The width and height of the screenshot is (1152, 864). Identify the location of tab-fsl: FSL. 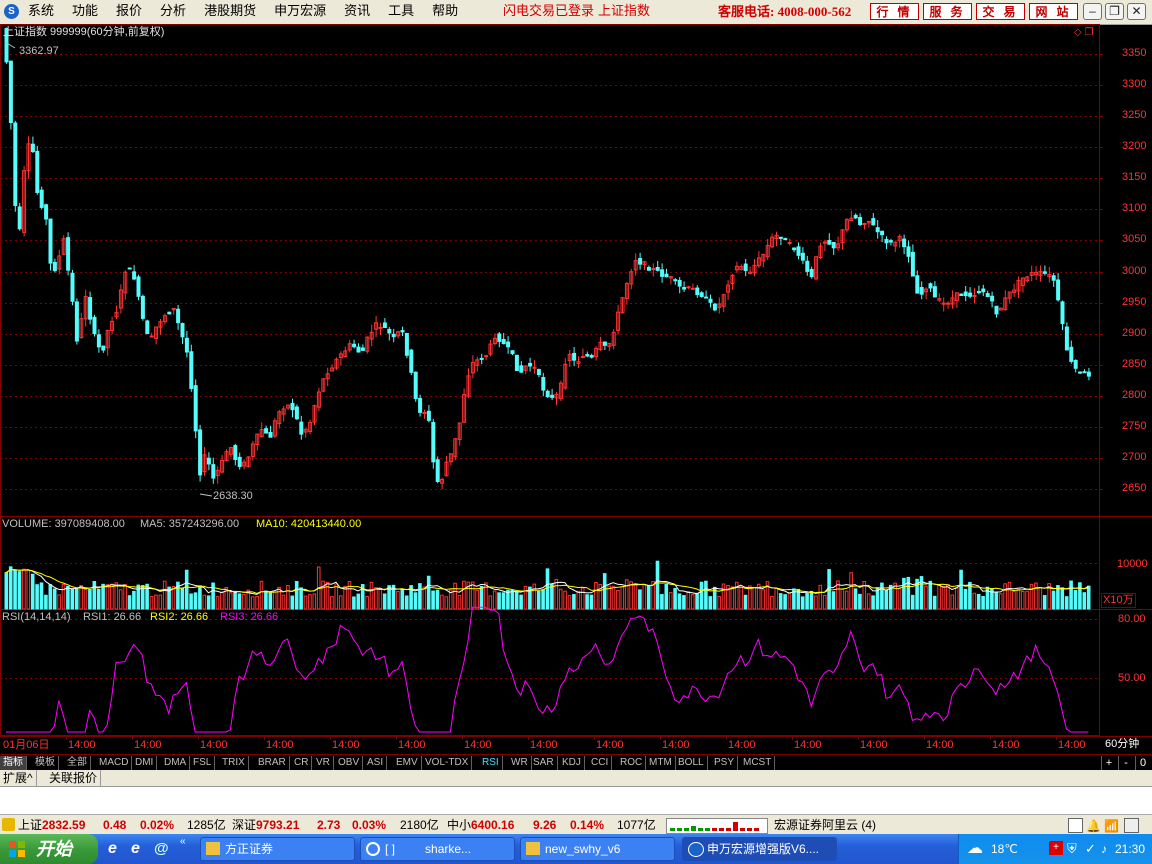
(203, 763).